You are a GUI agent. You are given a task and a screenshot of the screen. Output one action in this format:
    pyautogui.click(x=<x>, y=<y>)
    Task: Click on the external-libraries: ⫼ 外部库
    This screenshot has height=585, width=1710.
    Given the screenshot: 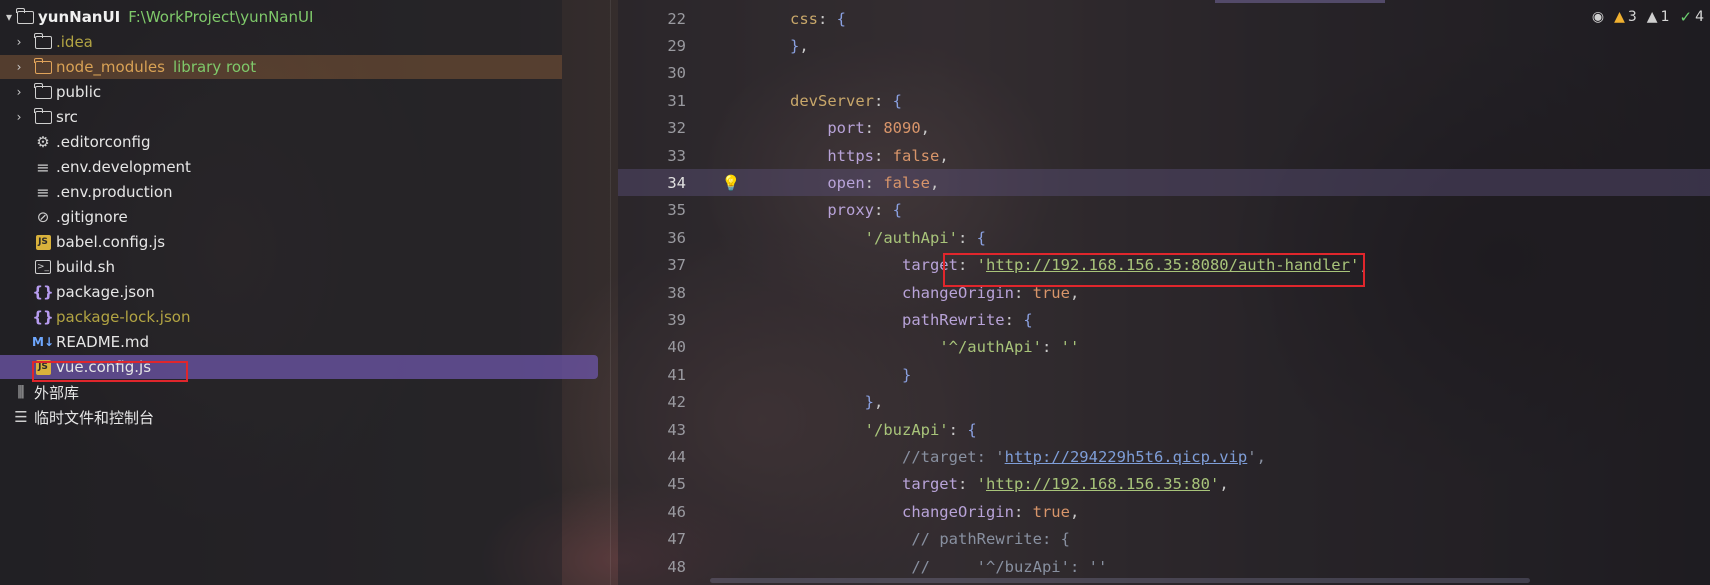 What is the action you would take?
    pyautogui.click(x=281, y=392)
    